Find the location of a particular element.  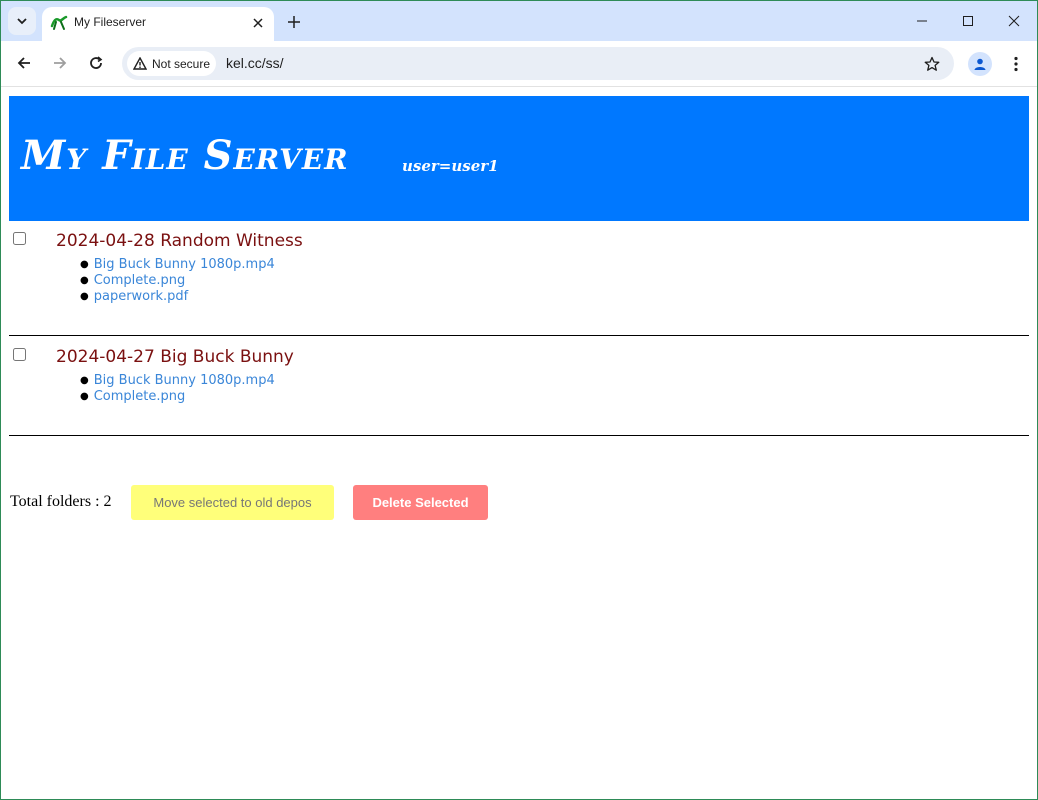

tab-close-button is located at coordinates (258, 23).